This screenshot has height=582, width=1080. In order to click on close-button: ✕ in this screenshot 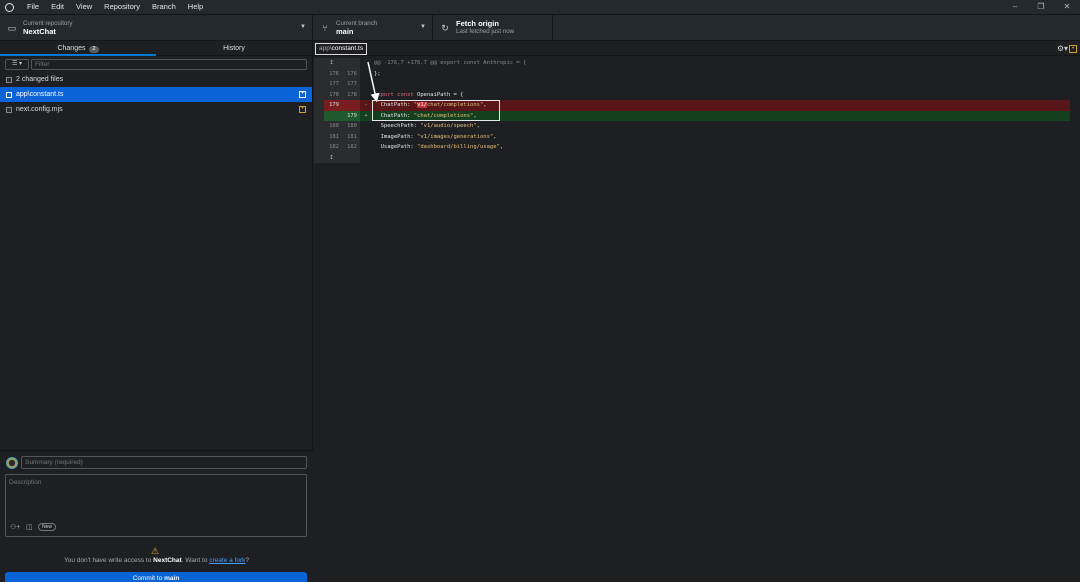, I will do `click(1067, 7)`.